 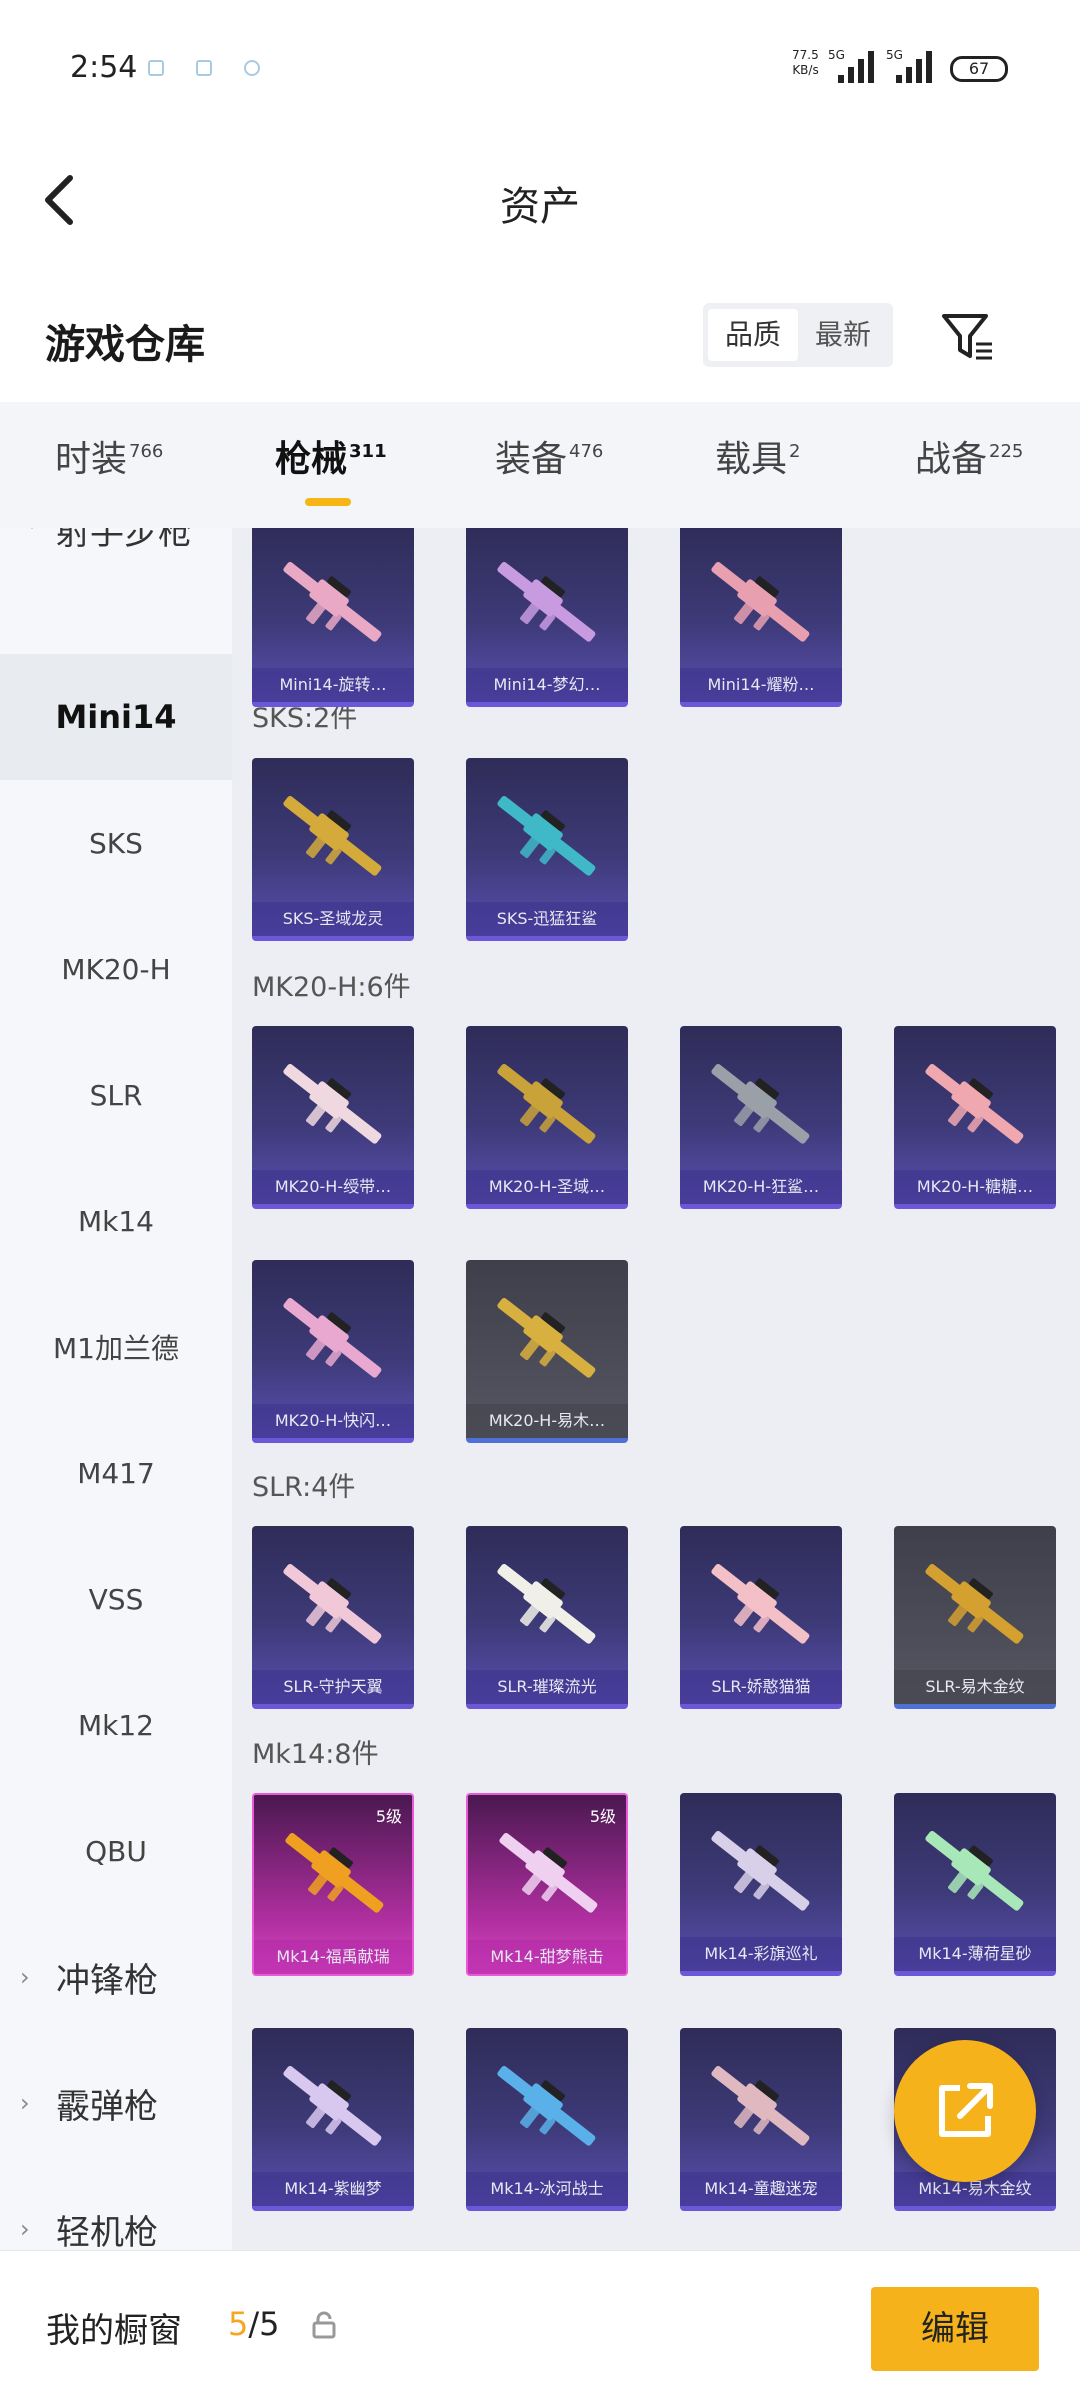 What do you see at coordinates (547, 1687) in the screenshot?
I see `skin-name: SLR-璀璨流光` at bounding box center [547, 1687].